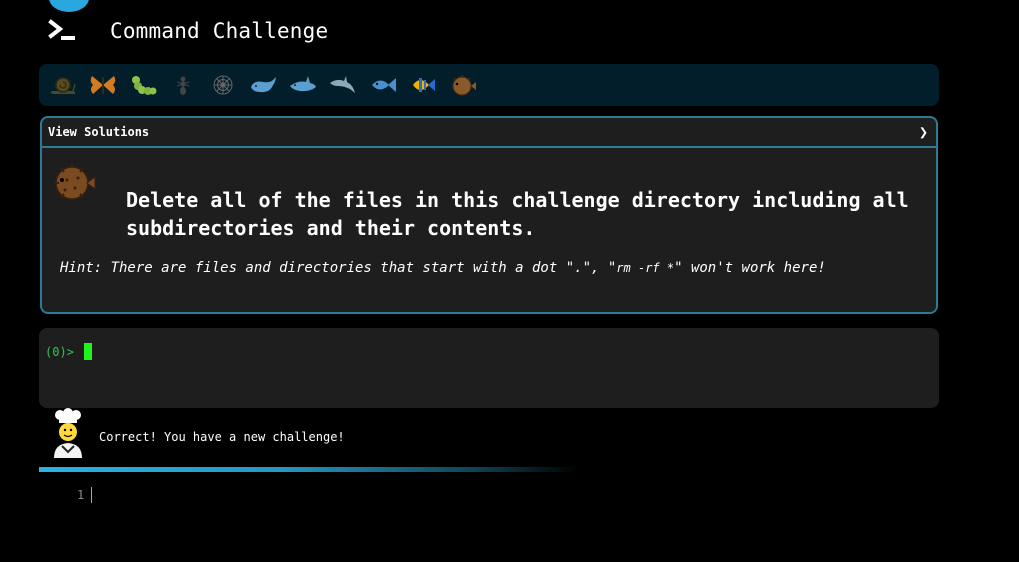 The image size is (1019, 562). Describe the element at coordinates (68, 433) in the screenshot. I see `chef-icon` at that location.